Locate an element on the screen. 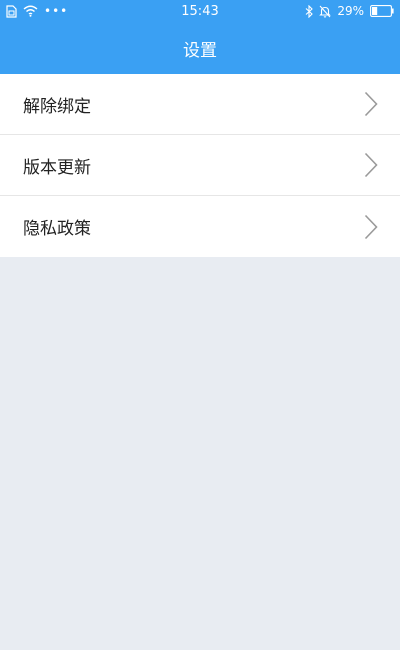  menu-item-privacy-policy: 隐私政策 is located at coordinates (200, 226).